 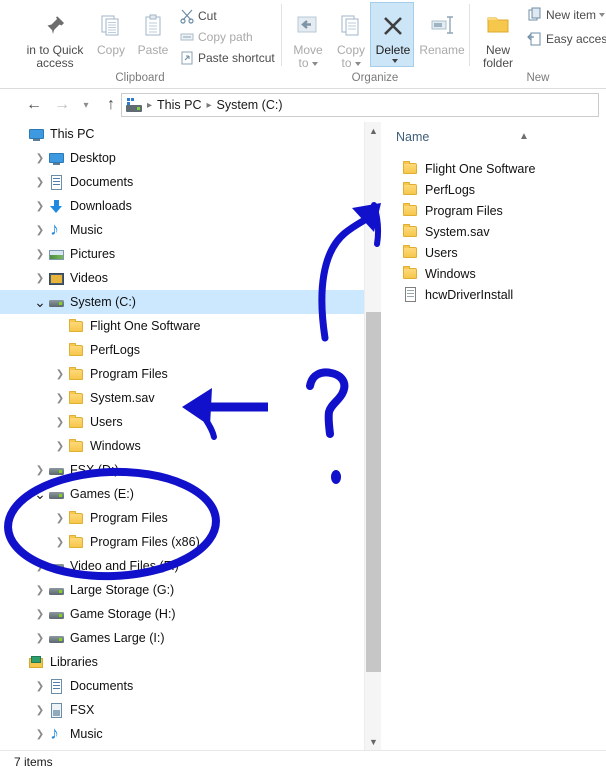 What do you see at coordinates (182, 590) in the screenshot?
I see `tree-item-large-storage-g: ❯ Large Storage (G:)` at bounding box center [182, 590].